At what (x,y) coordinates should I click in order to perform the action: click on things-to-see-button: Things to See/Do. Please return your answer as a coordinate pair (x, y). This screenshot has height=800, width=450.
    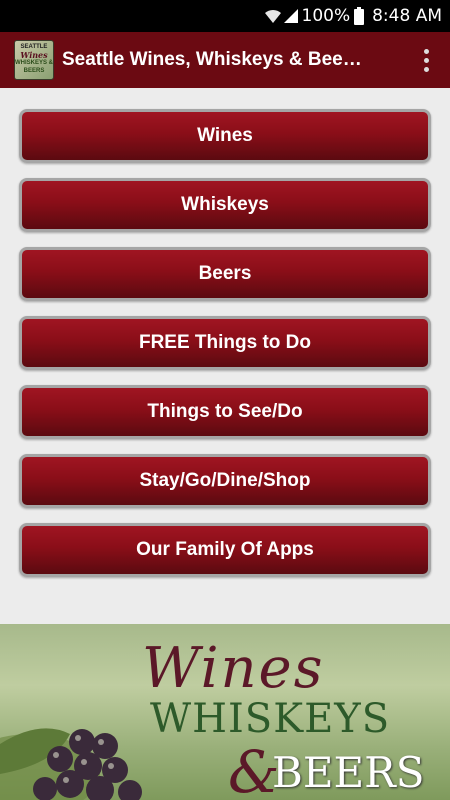
    Looking at the image, I should click on (225, 412).